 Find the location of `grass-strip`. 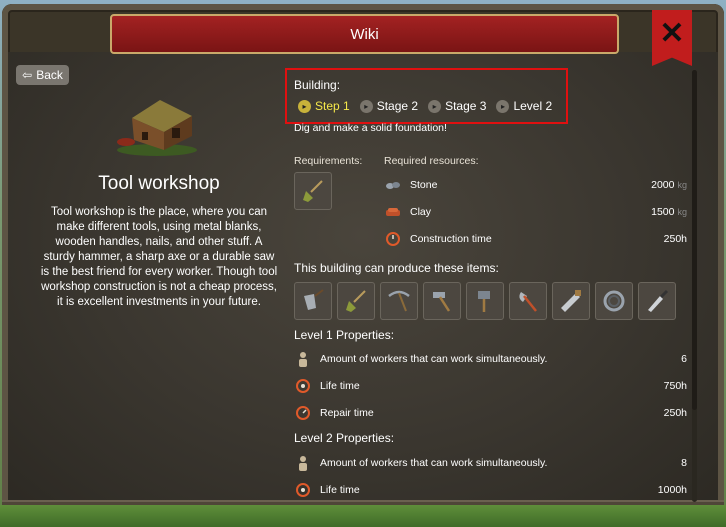

grass-strip is located at coordinates (363, 516).